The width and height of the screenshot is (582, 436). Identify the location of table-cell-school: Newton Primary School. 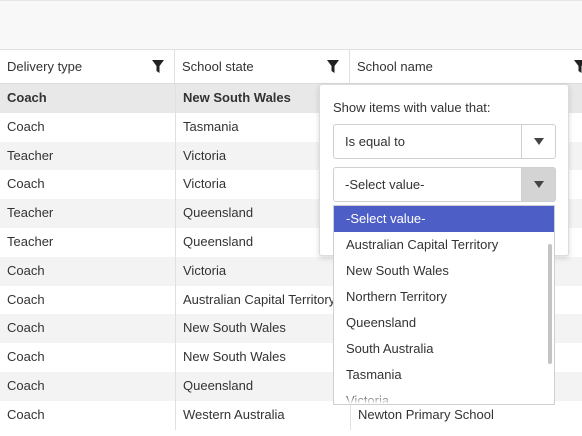
(466, 415).